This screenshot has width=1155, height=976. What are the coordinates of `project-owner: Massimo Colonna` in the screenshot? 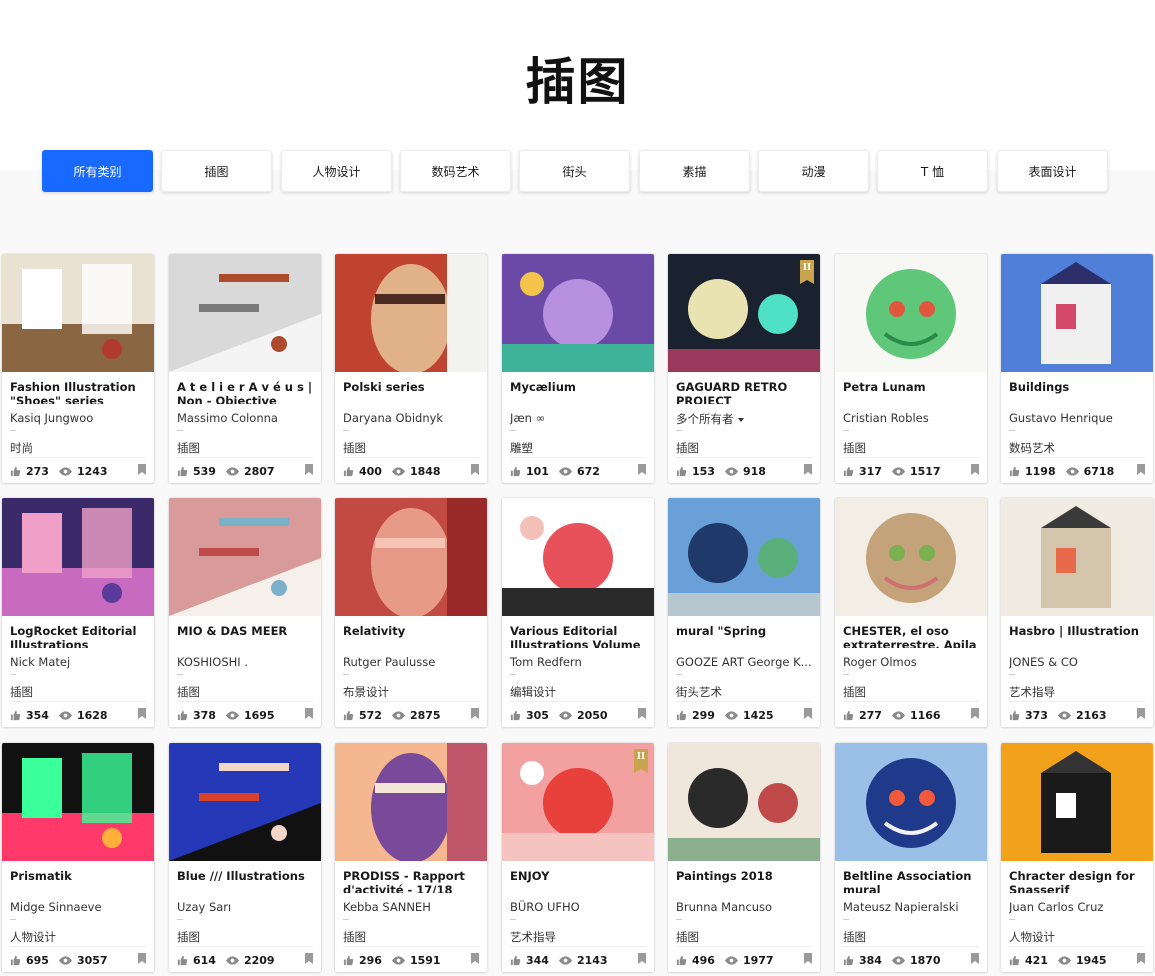 It's located at (247, 419).